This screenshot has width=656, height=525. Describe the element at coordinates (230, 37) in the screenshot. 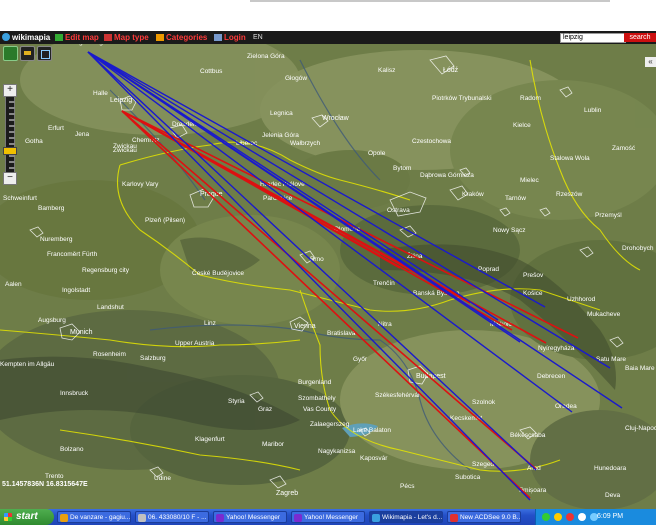

I see `login-menu: Login` at that location.